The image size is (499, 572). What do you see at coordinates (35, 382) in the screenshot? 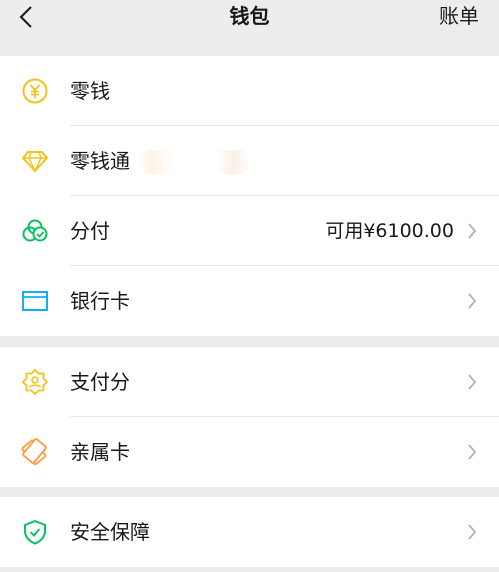
I see `payment-score-icon` at bounding box center [35, 382].